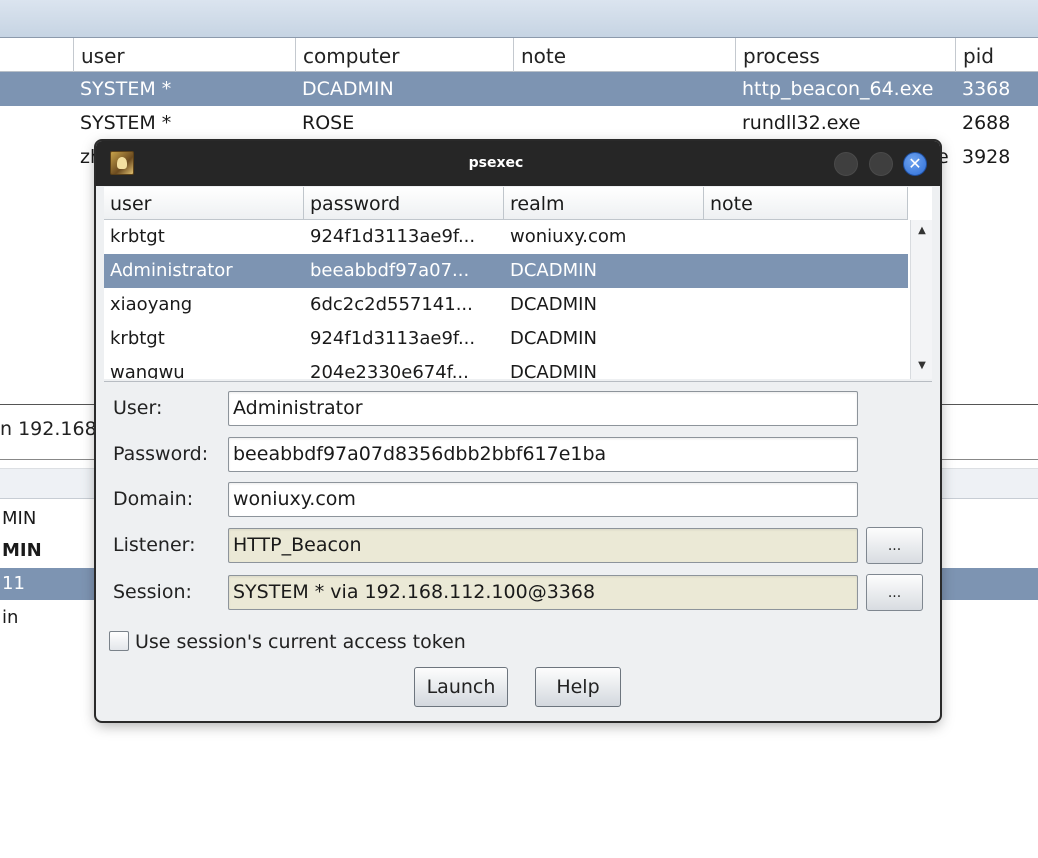 The width and height of the screenshot is (1038, 858). I want to click on credentials-table-header: user password realm note, so click(506, 203).